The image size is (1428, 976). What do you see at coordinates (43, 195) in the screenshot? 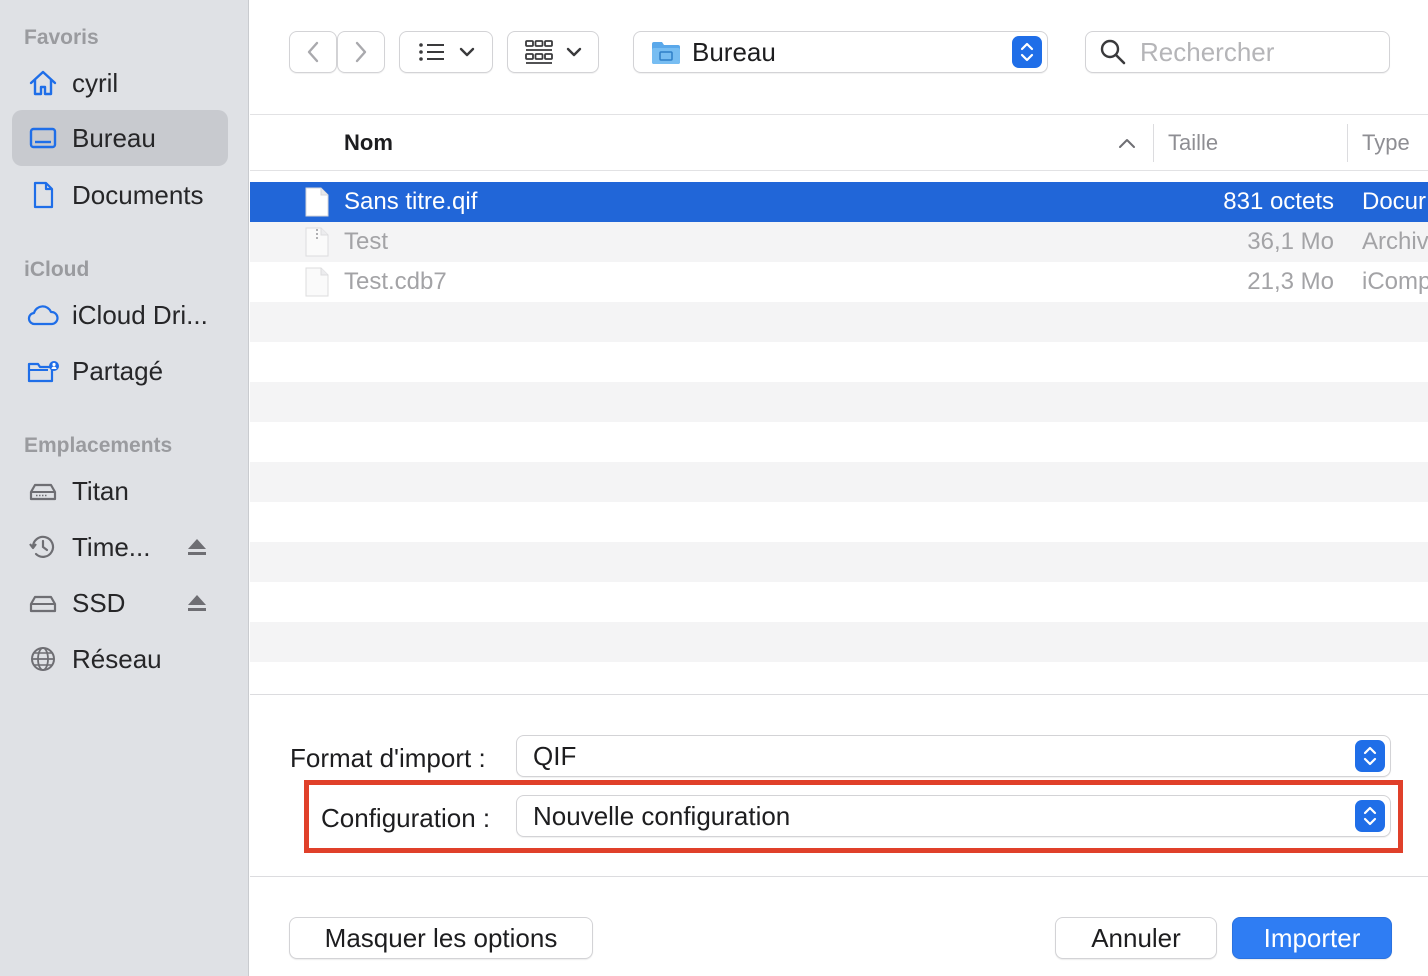
I see `document-icon` at bounding box center [43, 195].